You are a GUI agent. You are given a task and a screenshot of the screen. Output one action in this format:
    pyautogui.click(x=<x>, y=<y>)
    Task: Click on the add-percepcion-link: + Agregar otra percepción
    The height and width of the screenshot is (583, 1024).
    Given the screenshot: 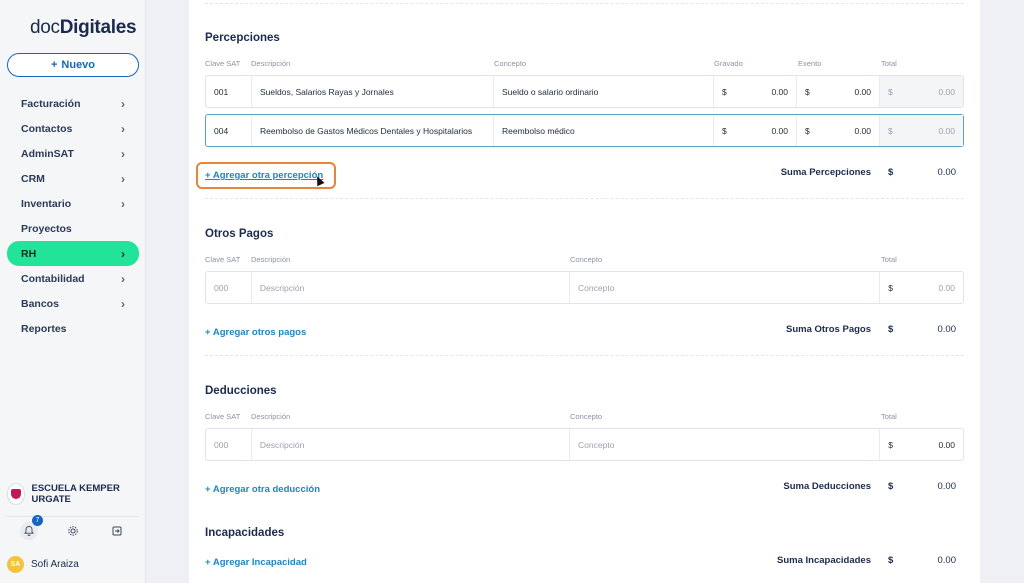 What is the action you would take?
    pyautogui.click(x=264, y=175)
    